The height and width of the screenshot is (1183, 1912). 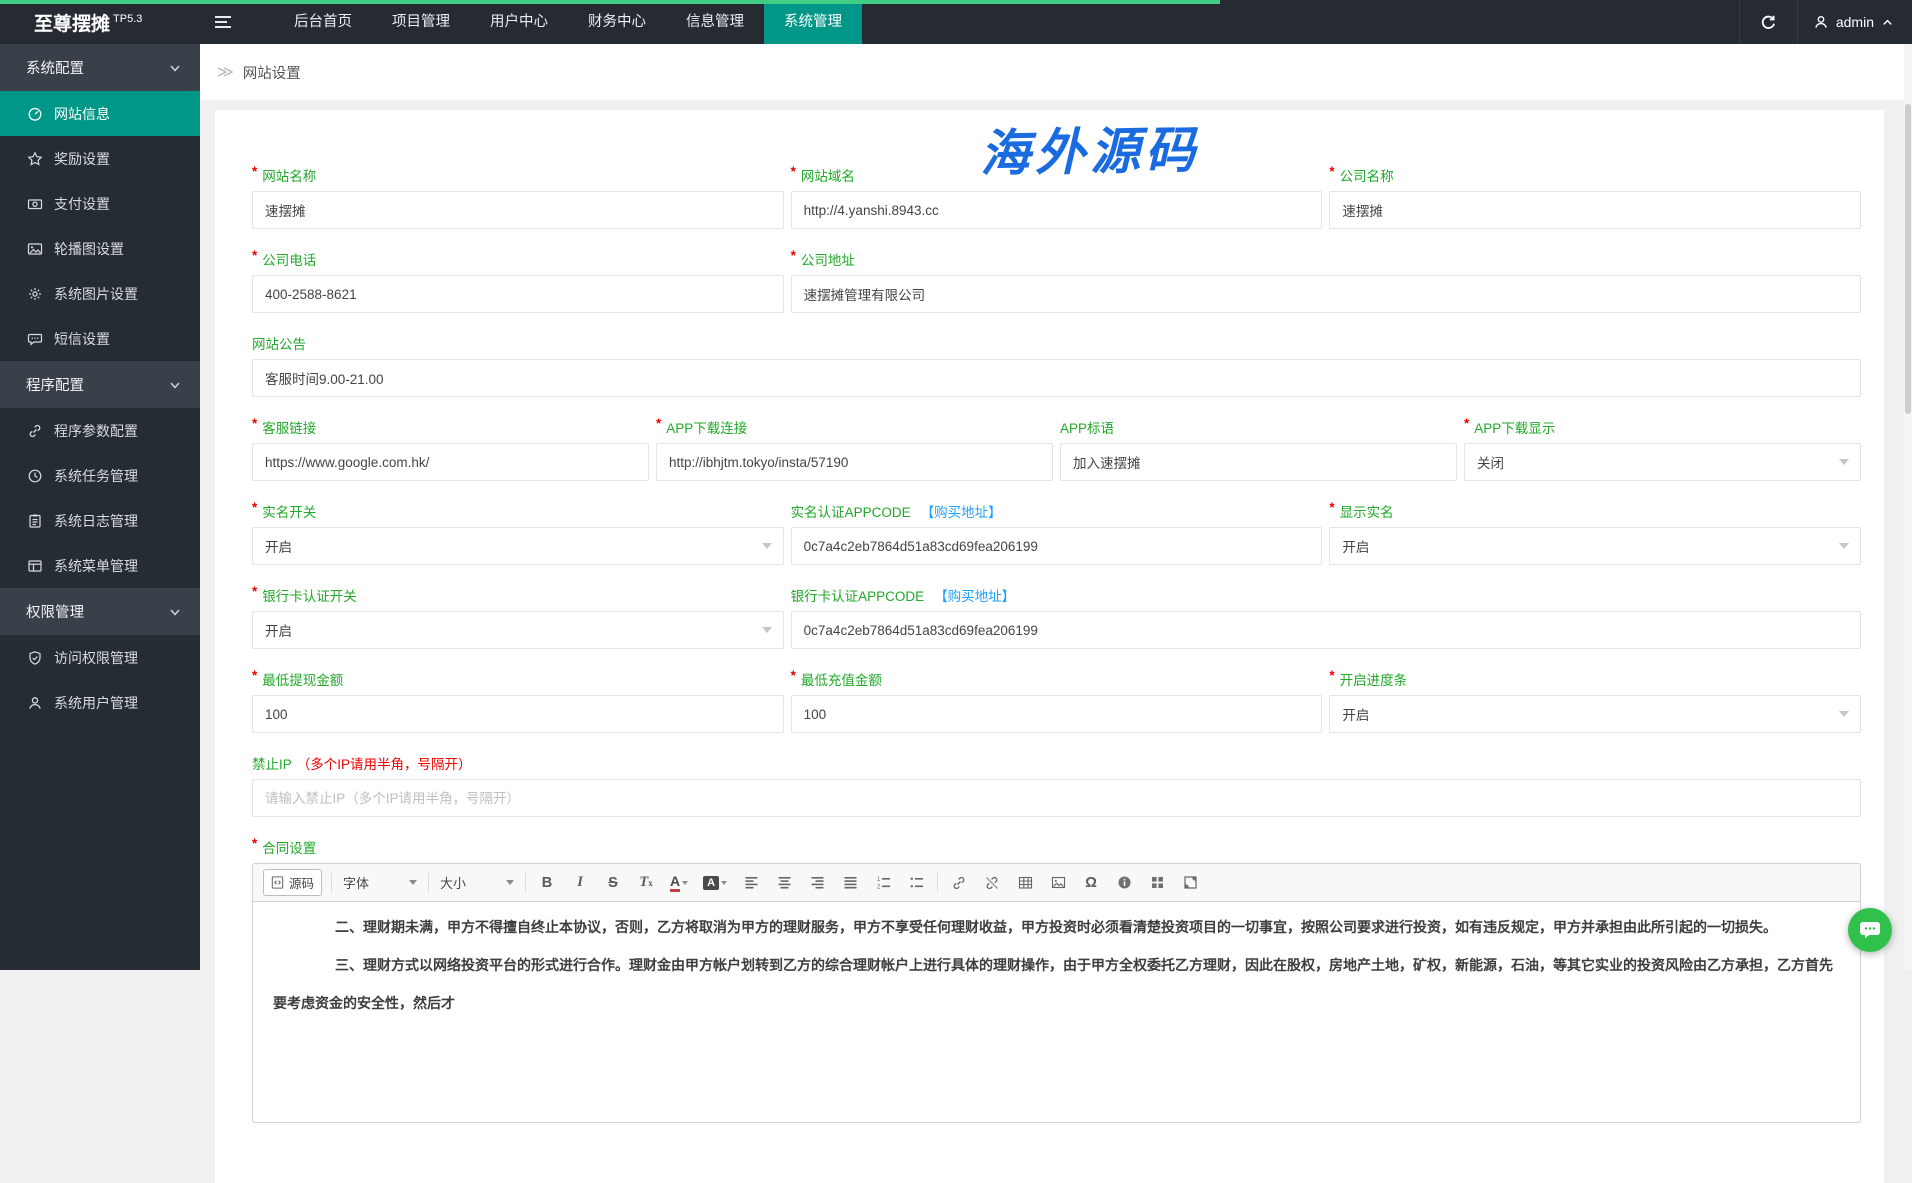 I want to click on sidebar-item-site-info: 网站信息, so click(x=100, y=113).